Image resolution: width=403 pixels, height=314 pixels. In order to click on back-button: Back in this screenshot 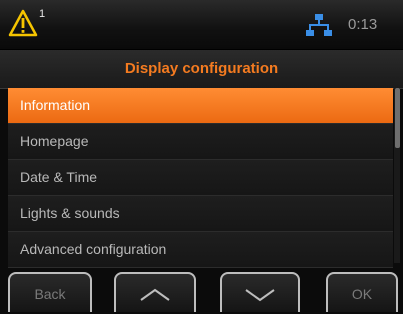, I will do `click(50, 292)`.